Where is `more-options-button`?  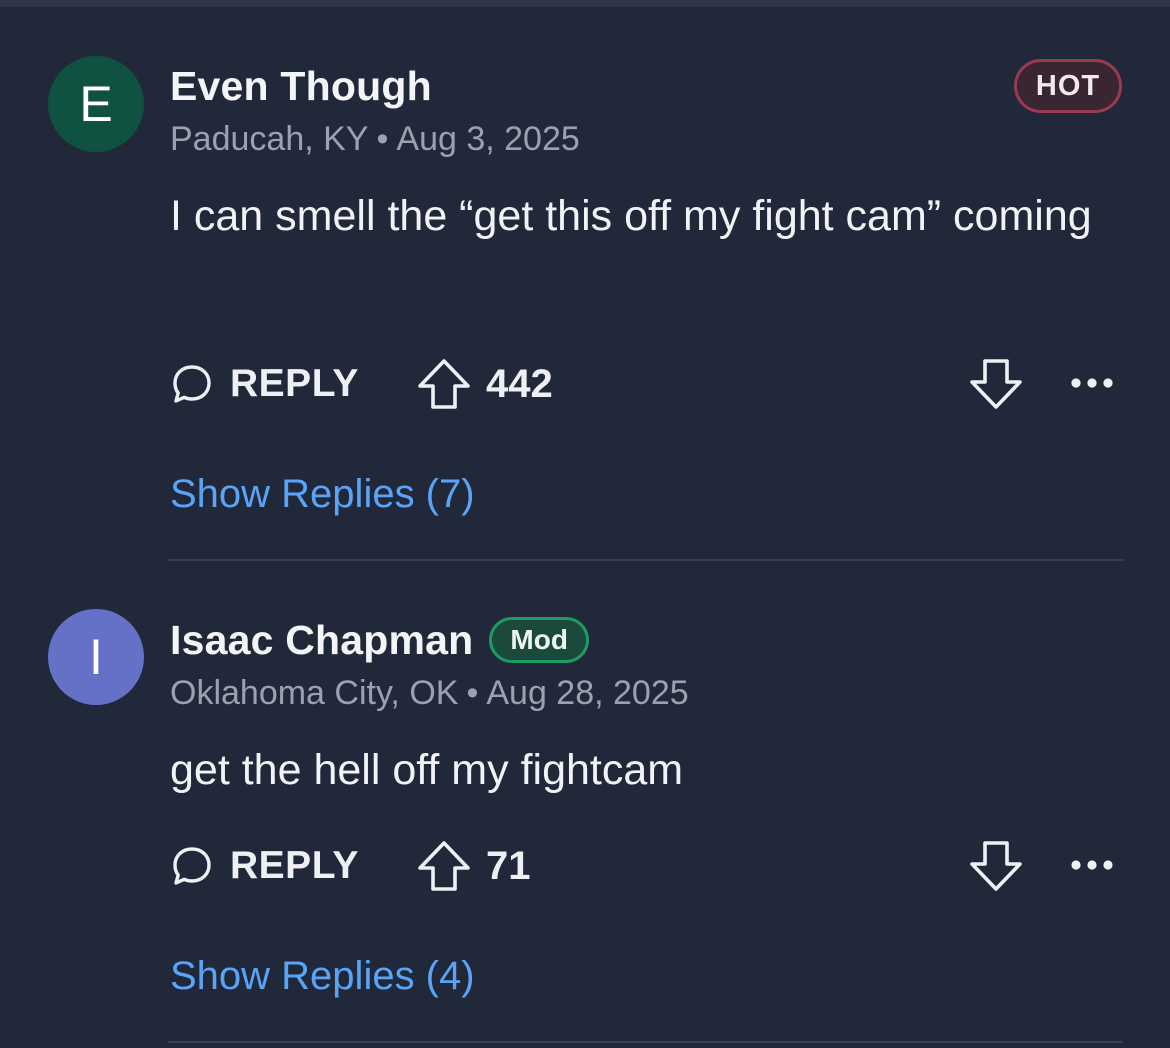
more-options-button is located at coordinates (1092, 865).